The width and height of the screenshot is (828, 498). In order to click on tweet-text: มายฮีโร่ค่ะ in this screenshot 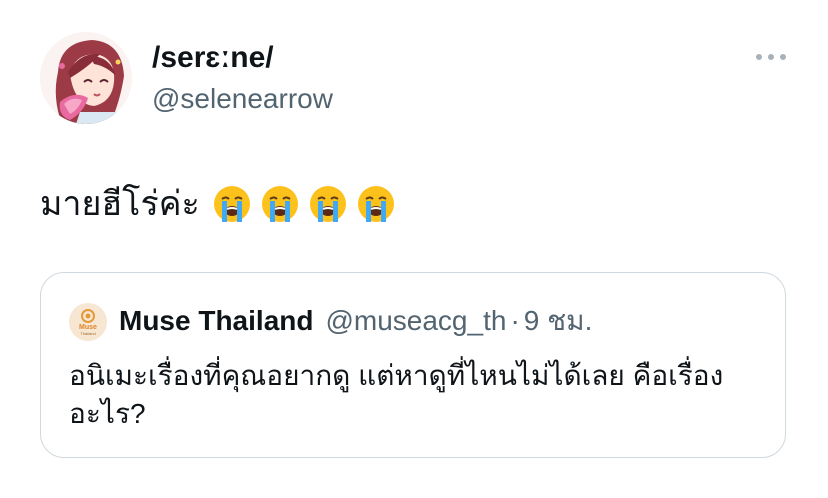, I will do `click(120, 204)`.